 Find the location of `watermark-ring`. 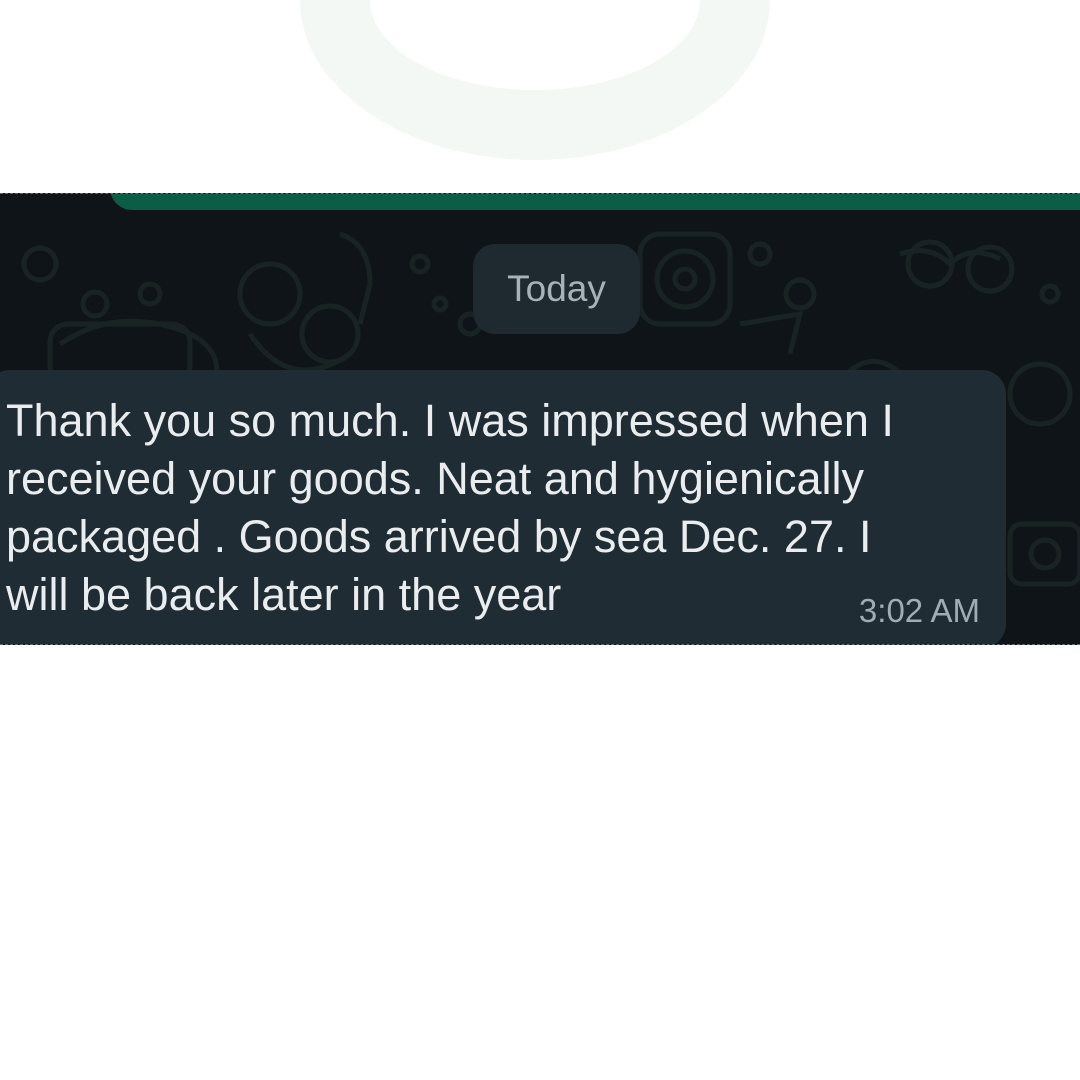

watermark-ring is located at coordinates (535, 80).